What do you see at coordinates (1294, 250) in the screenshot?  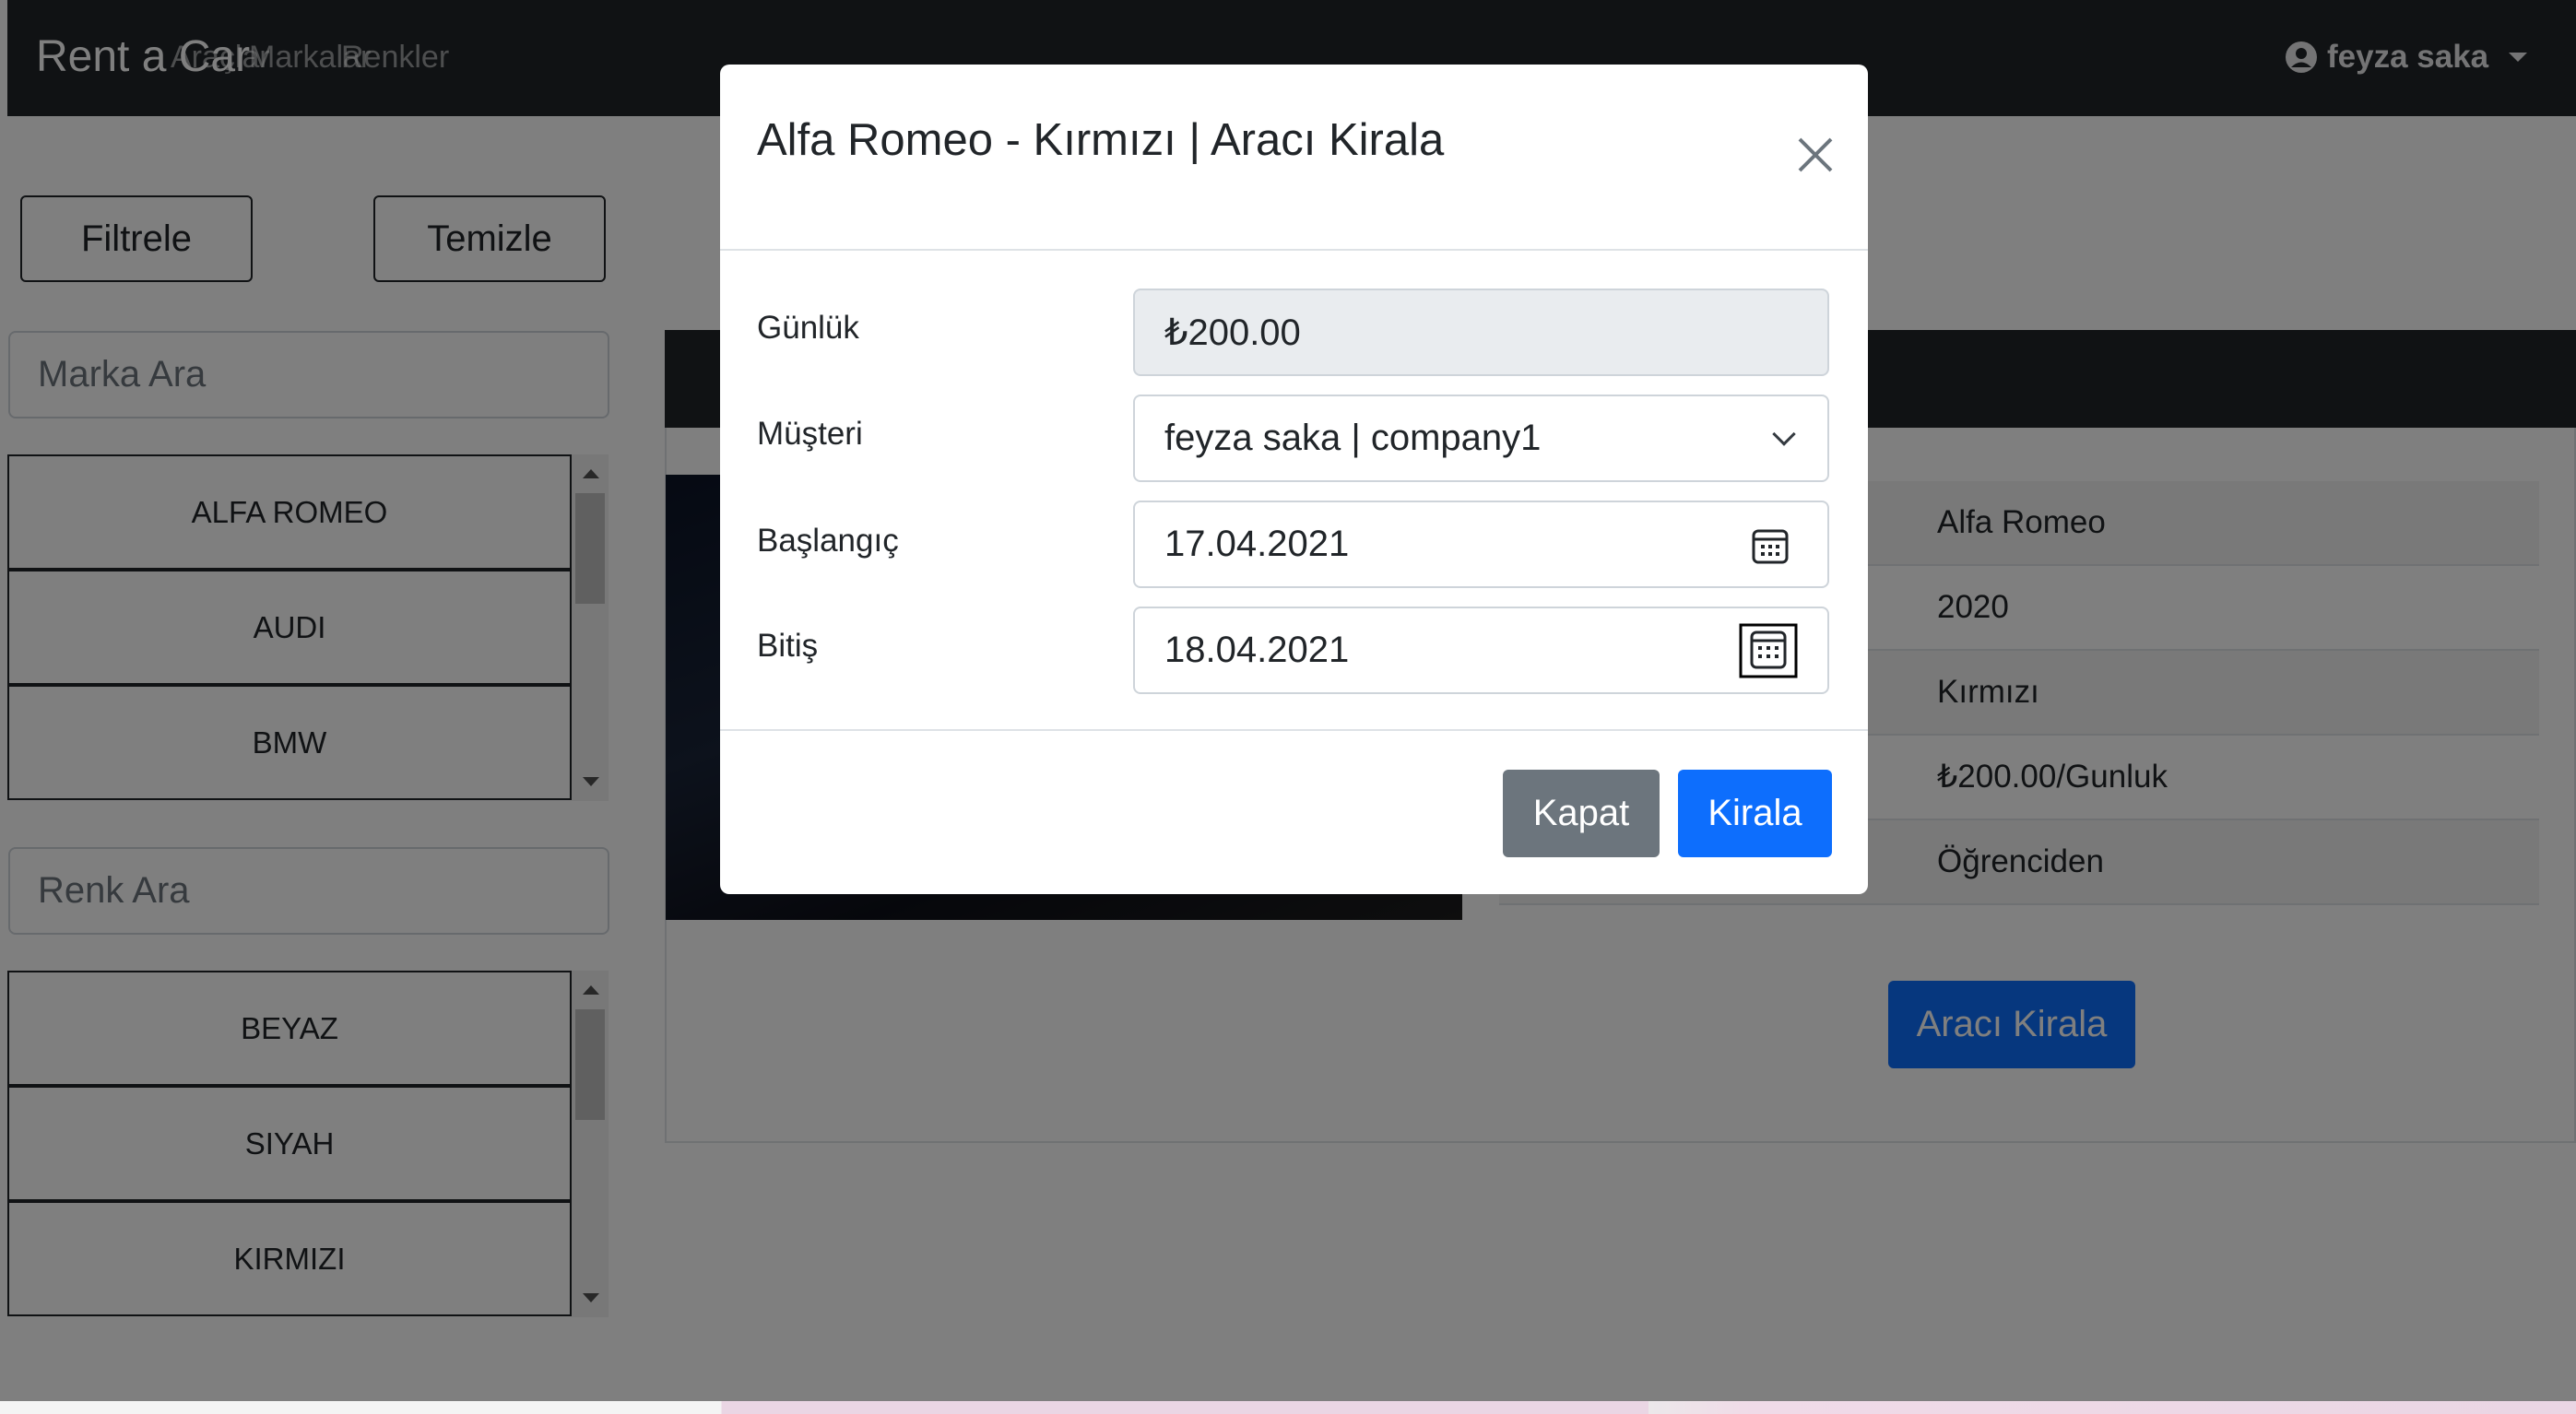 I see `modal-header-divider` at bounding box center [1294, 250].